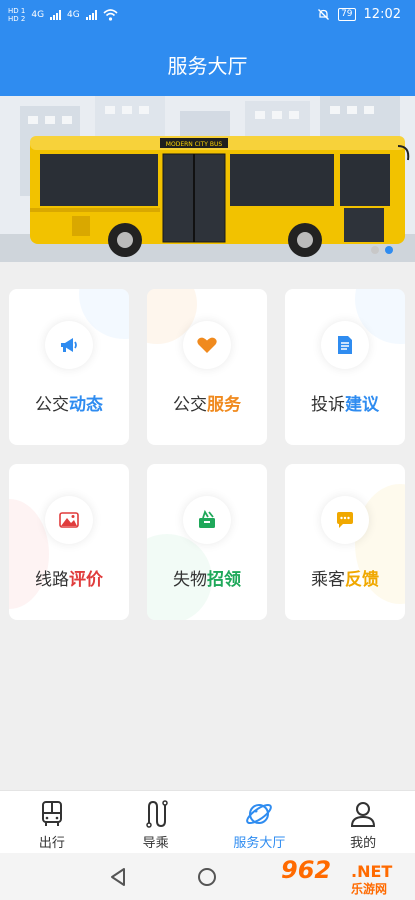 This screenshot has height=900, width=415. I want to click on tab-travel: 出行, so click(52, 822).